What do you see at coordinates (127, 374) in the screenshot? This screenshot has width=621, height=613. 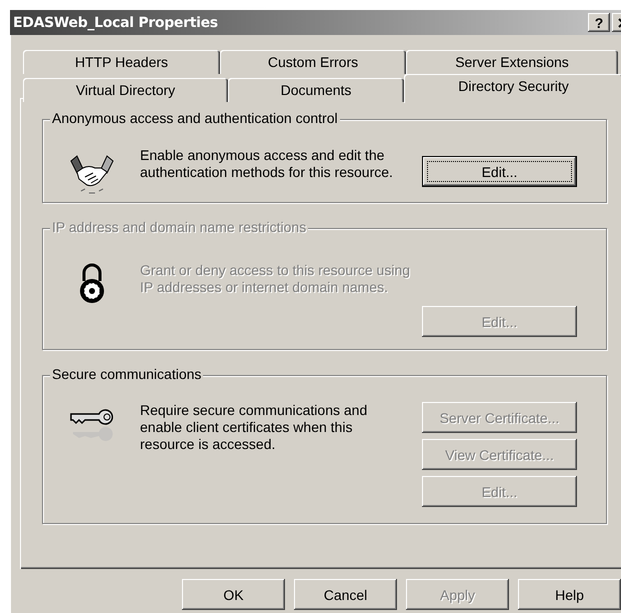 I see `group-title: Secure communications` at bounding box center [127, 374].